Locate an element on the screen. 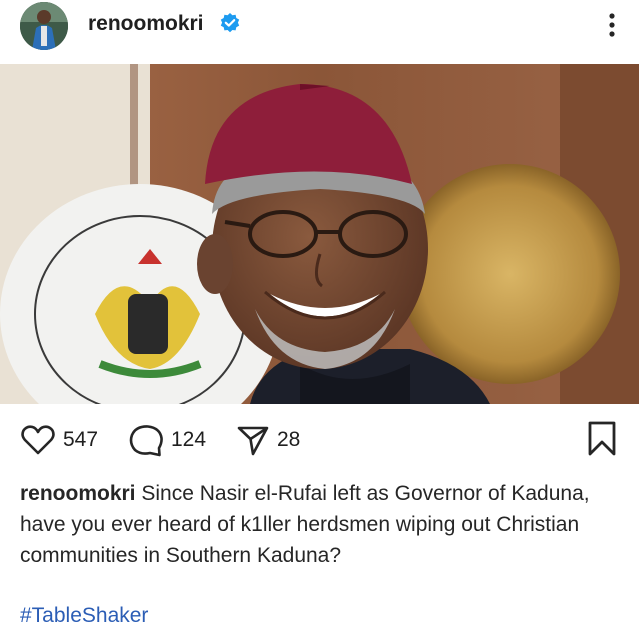  comment-count: 124 is located at coordinates (189, 439).